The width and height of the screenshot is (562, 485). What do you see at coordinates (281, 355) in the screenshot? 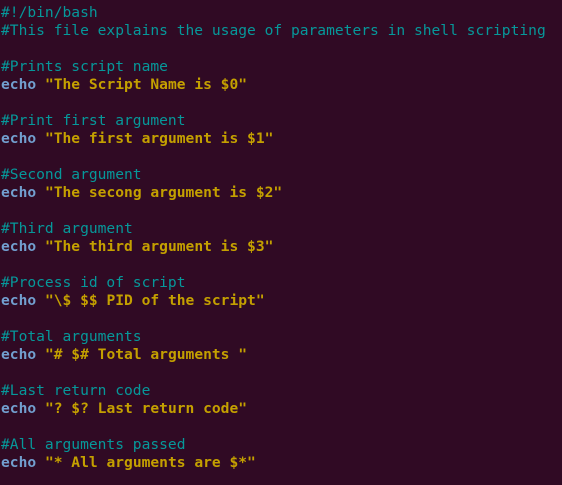
I see `code-line: echo "# $# Total arguments "` at bounding box center [281, 355].